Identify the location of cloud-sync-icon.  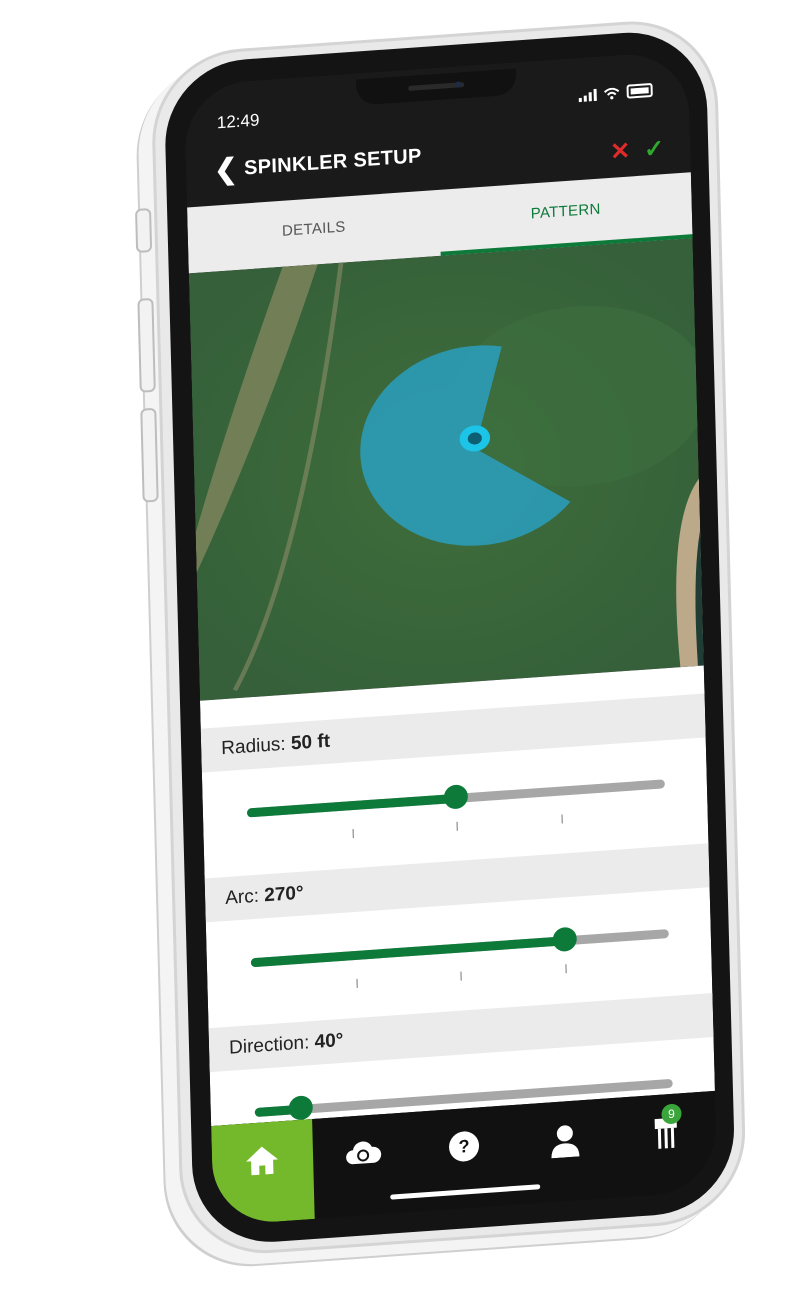
(364, 1153).